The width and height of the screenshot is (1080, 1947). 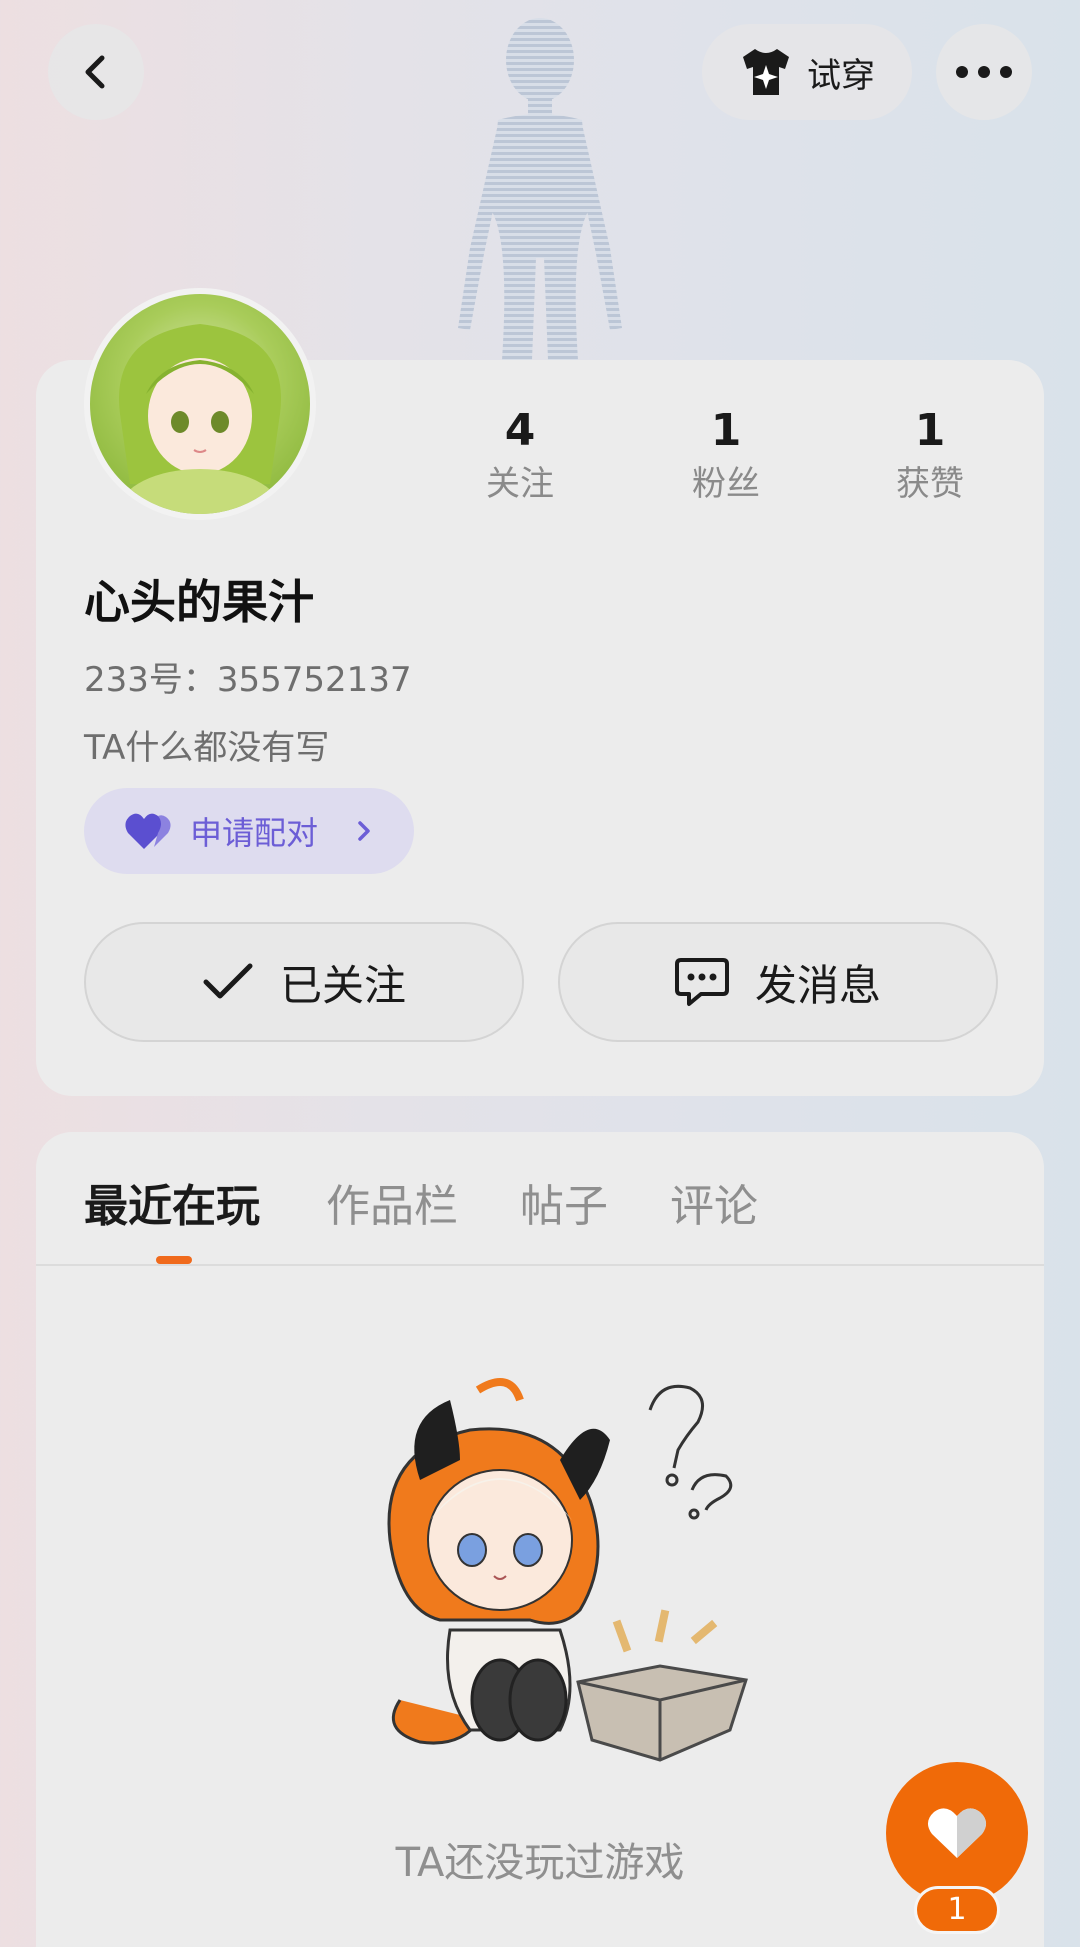 What do you see at coordinates (172, 1202) in the screenshot?
I see `tab-recently-played: 最近在玩` at bounding box center [172, 1202].